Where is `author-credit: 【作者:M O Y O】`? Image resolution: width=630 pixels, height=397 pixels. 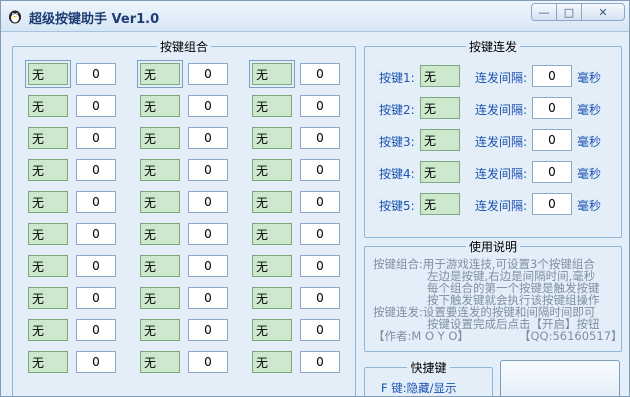
author-credit: 【作者:M O Y O】 is located at coordinates (421, 336).